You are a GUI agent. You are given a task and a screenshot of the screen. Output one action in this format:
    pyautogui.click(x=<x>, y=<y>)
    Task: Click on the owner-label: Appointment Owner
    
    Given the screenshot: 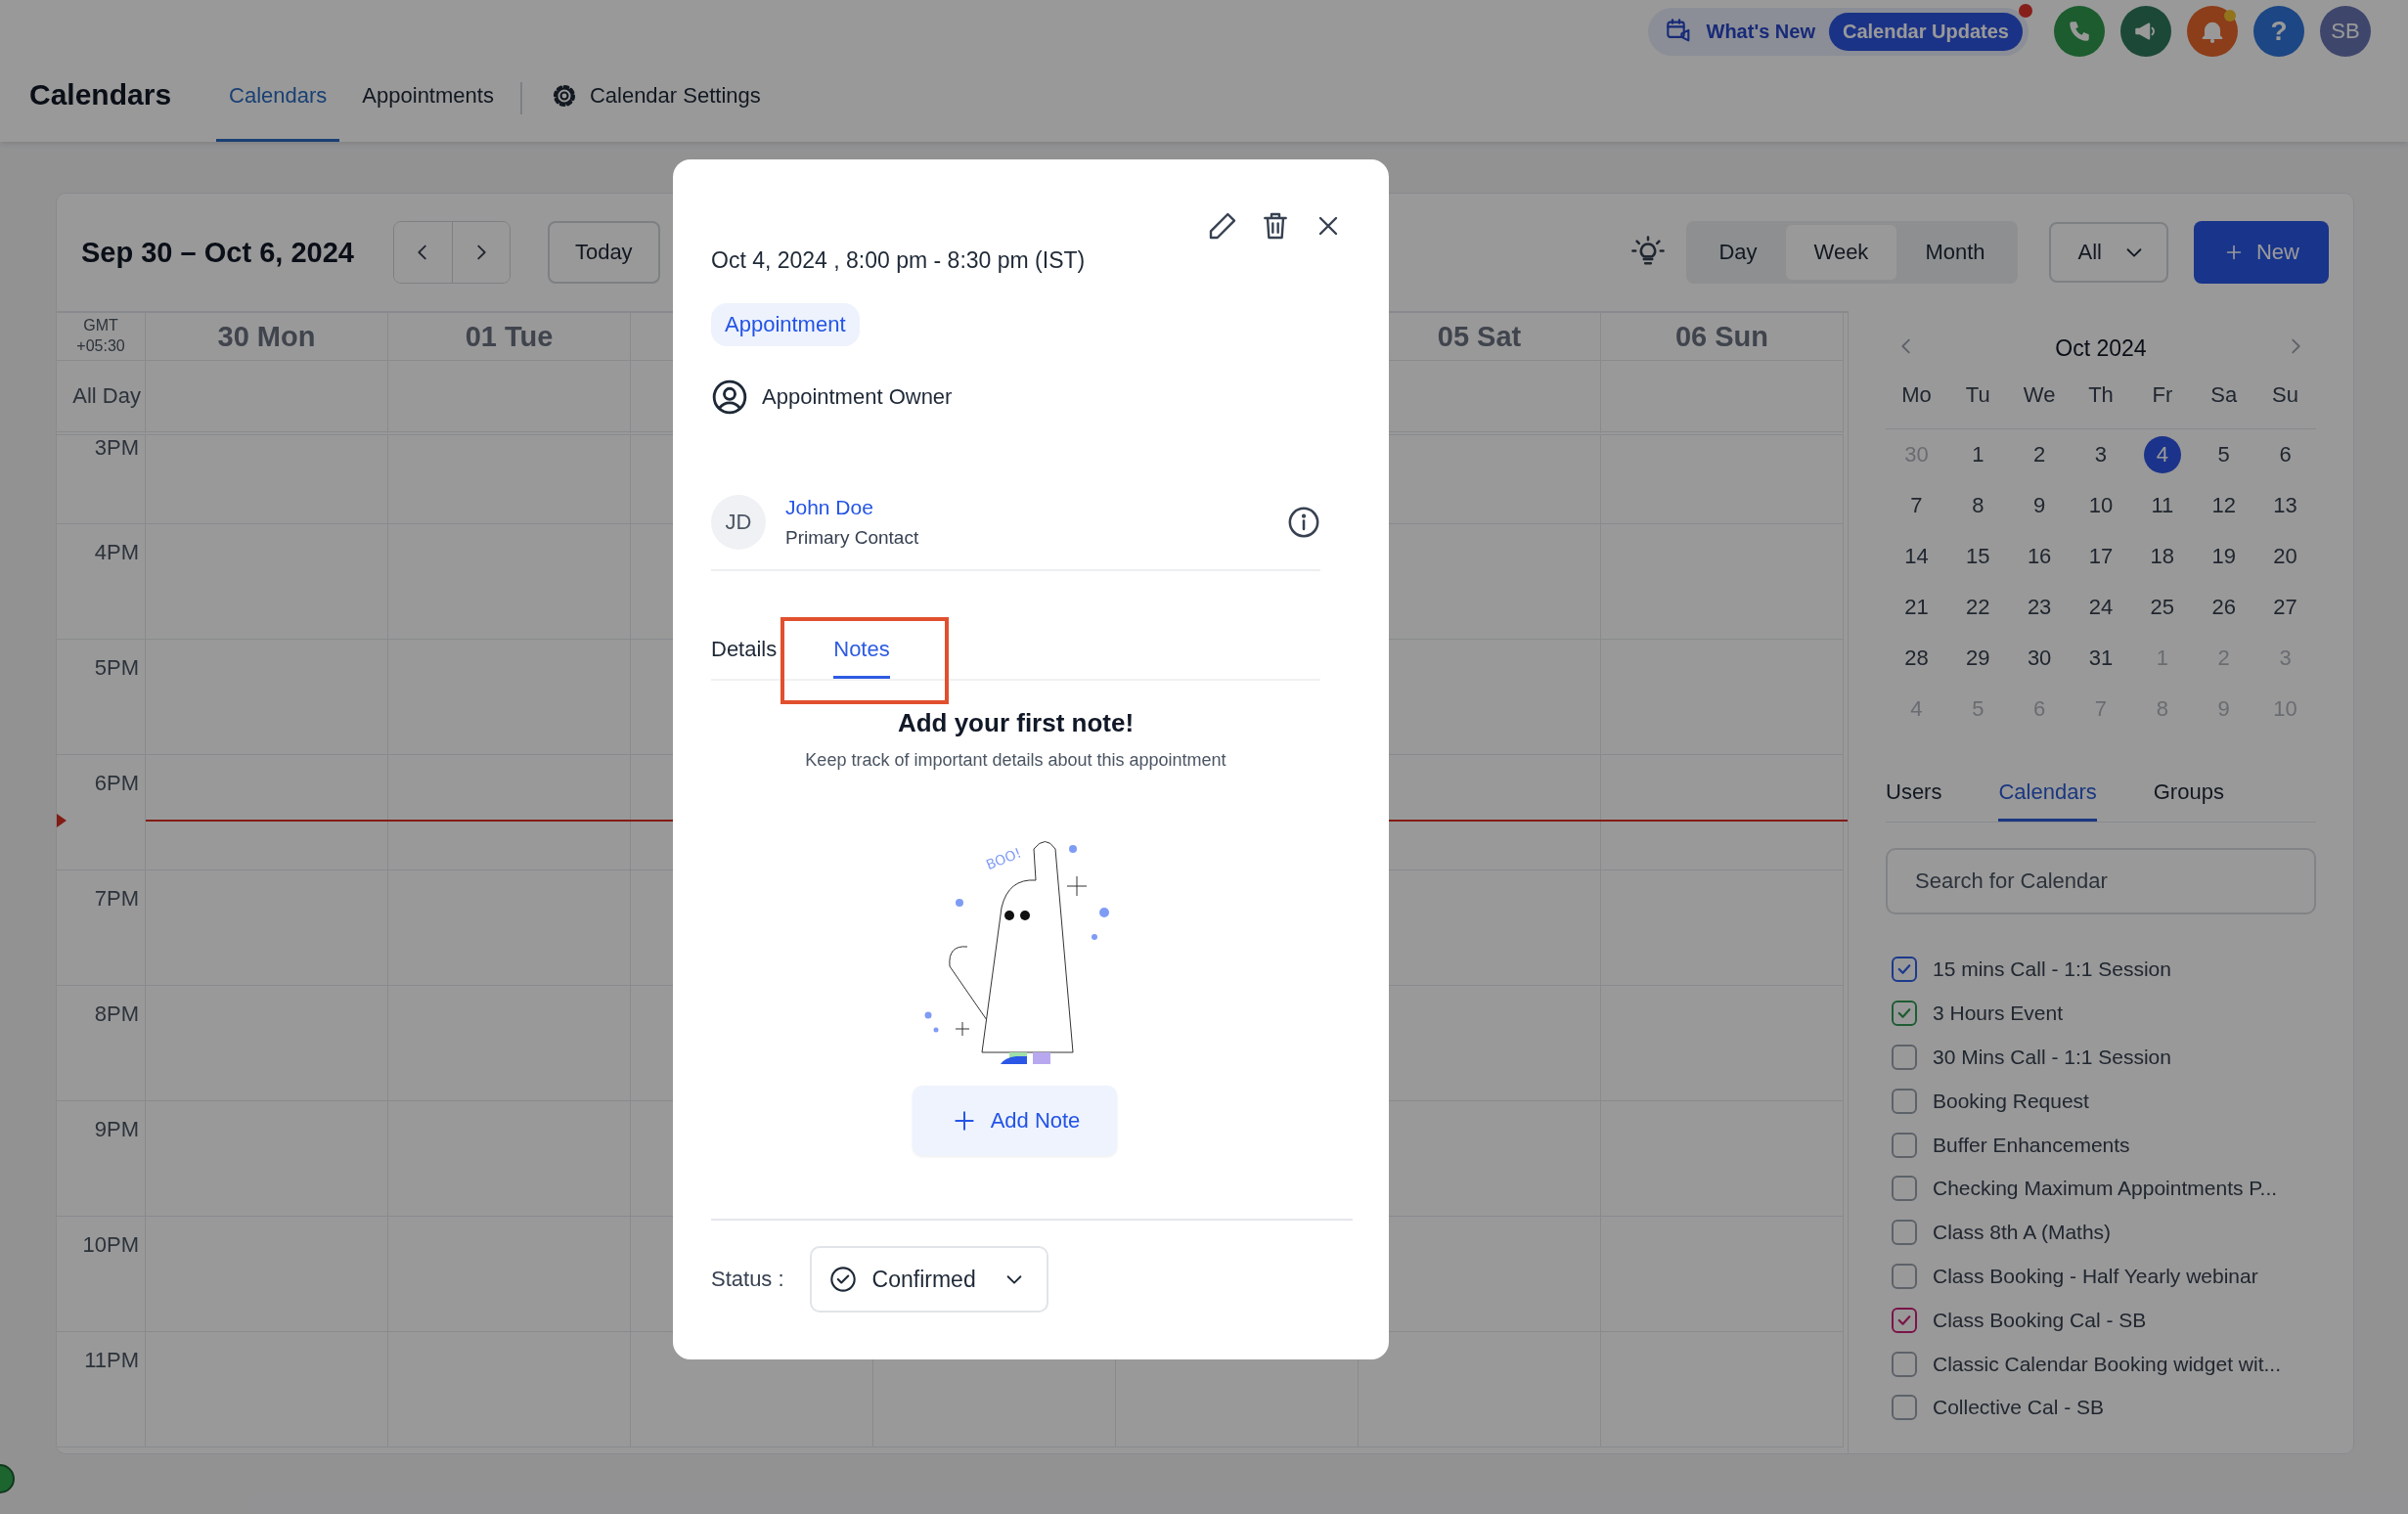 What is the action you would take?
    pyautogui.click(x=857, y=397)
    